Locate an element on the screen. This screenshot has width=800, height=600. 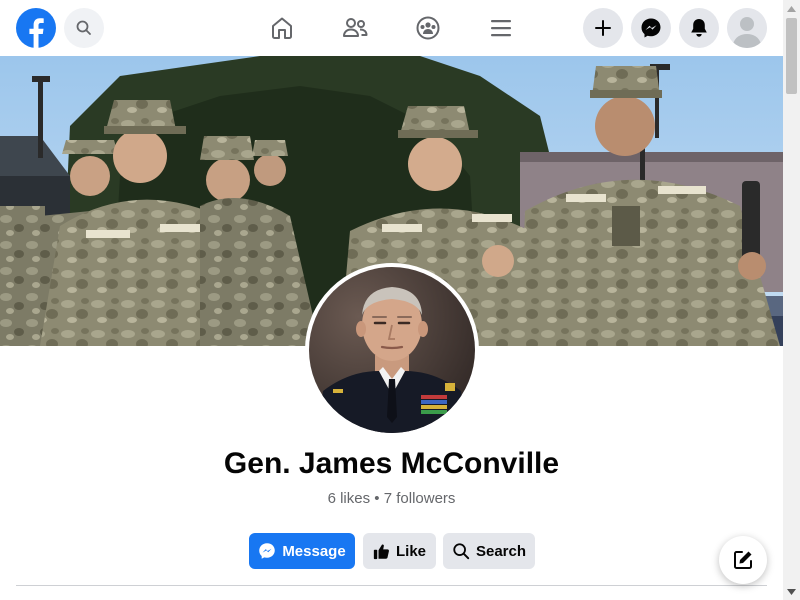
search-page-button: Search is located at coordinates (489, 551).